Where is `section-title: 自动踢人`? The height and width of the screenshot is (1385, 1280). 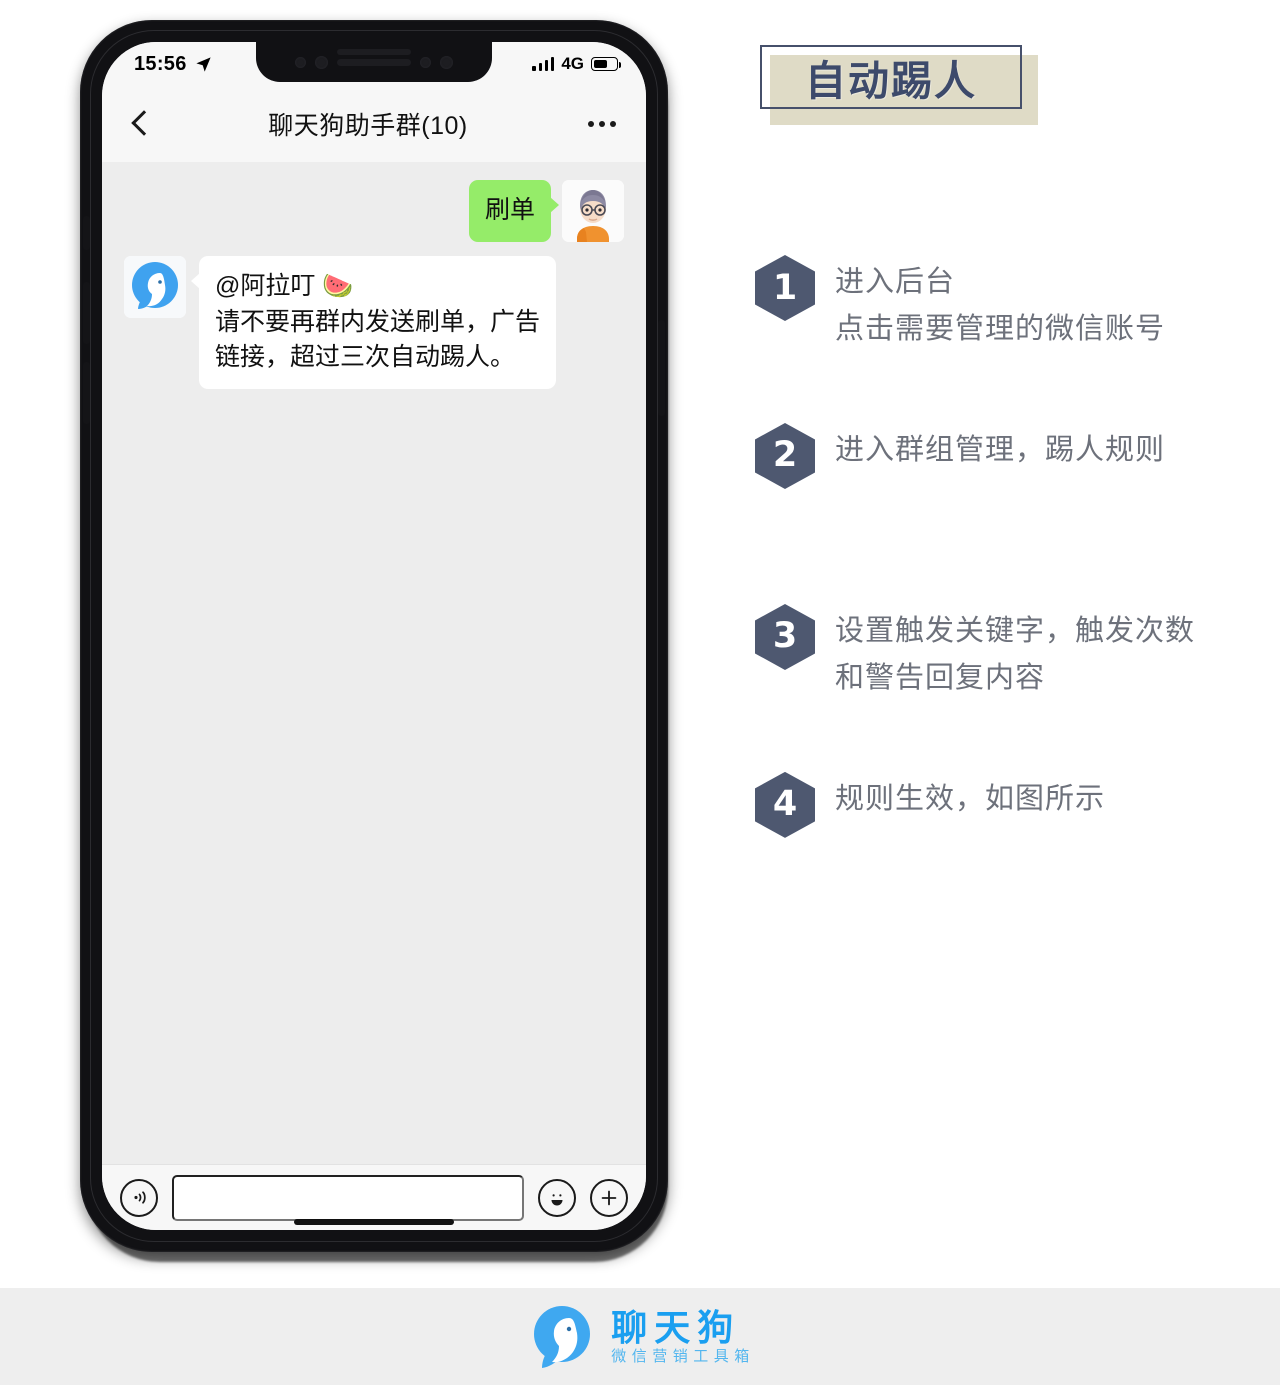 section-title: 自动踢人 is located at coordinates (899, 85).